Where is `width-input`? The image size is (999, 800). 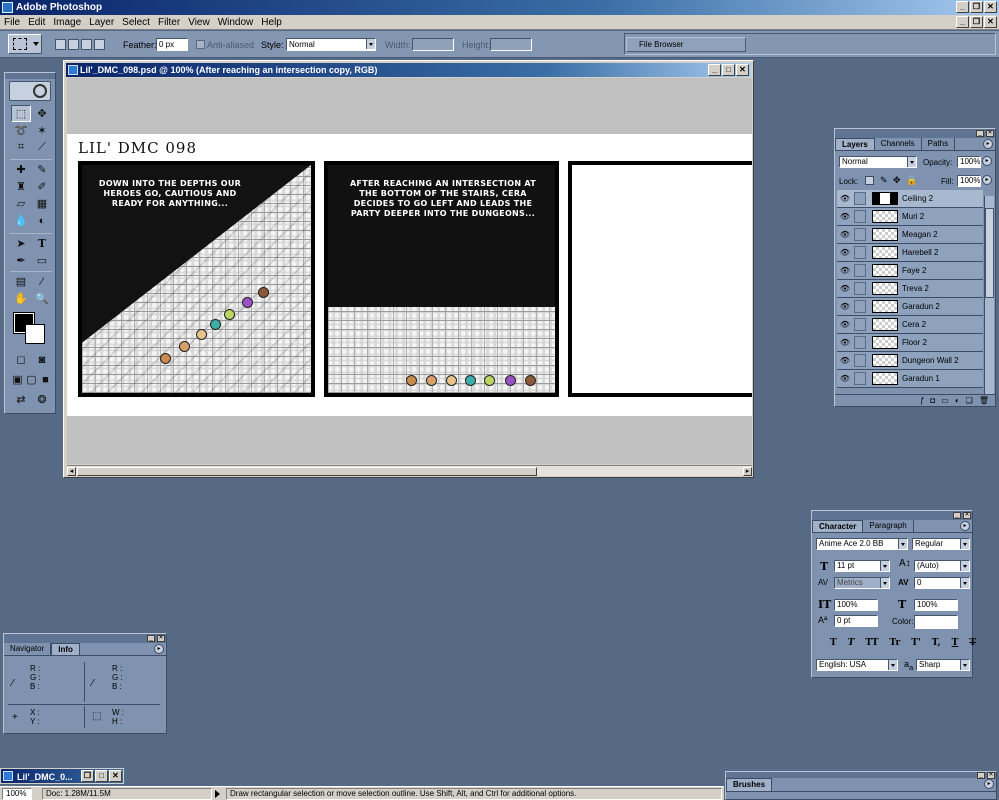 width-input is located at coordinates (433, 44).